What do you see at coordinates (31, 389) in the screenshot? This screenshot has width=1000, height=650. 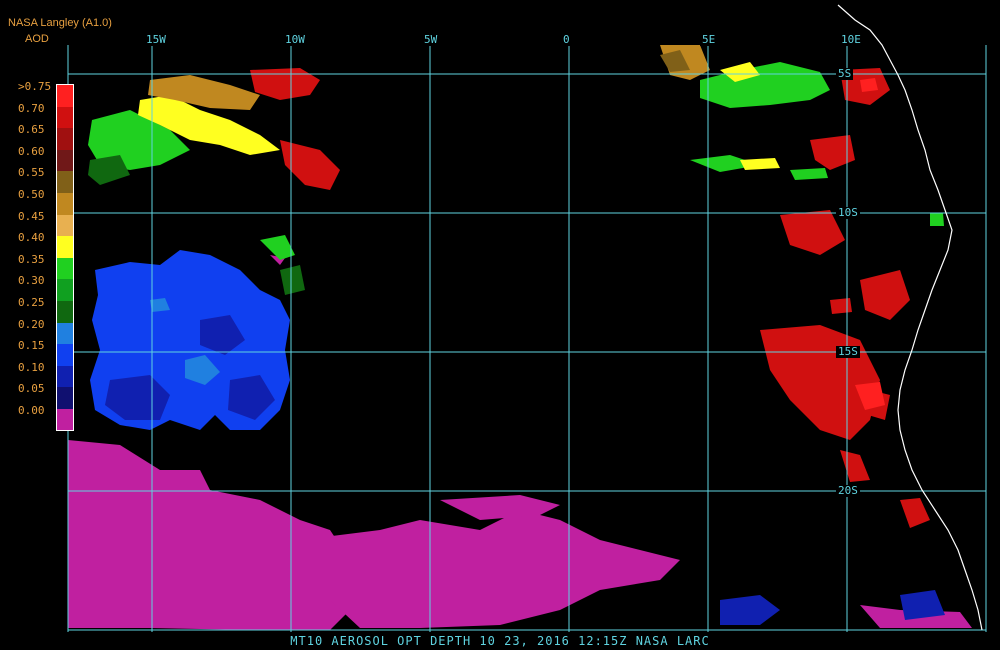 I see `legend-label: 0.05` at bounding box center [31, 389].